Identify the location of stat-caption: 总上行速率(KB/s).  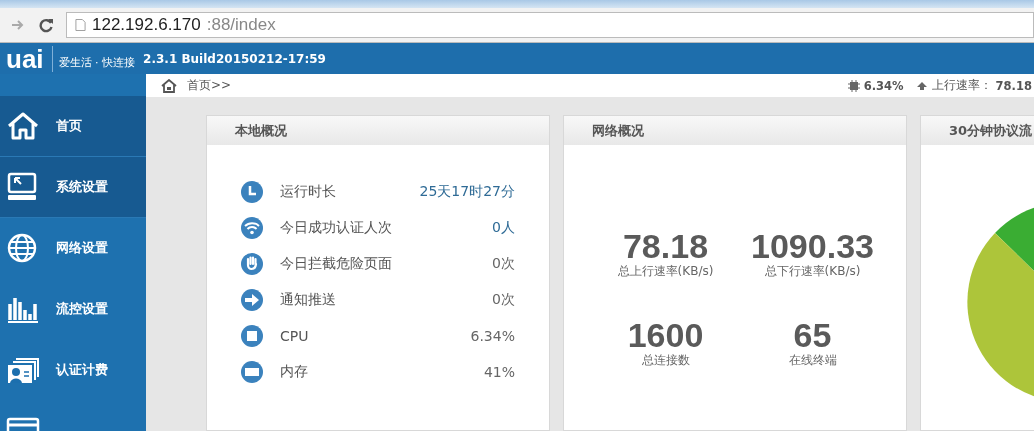
(665, 271).